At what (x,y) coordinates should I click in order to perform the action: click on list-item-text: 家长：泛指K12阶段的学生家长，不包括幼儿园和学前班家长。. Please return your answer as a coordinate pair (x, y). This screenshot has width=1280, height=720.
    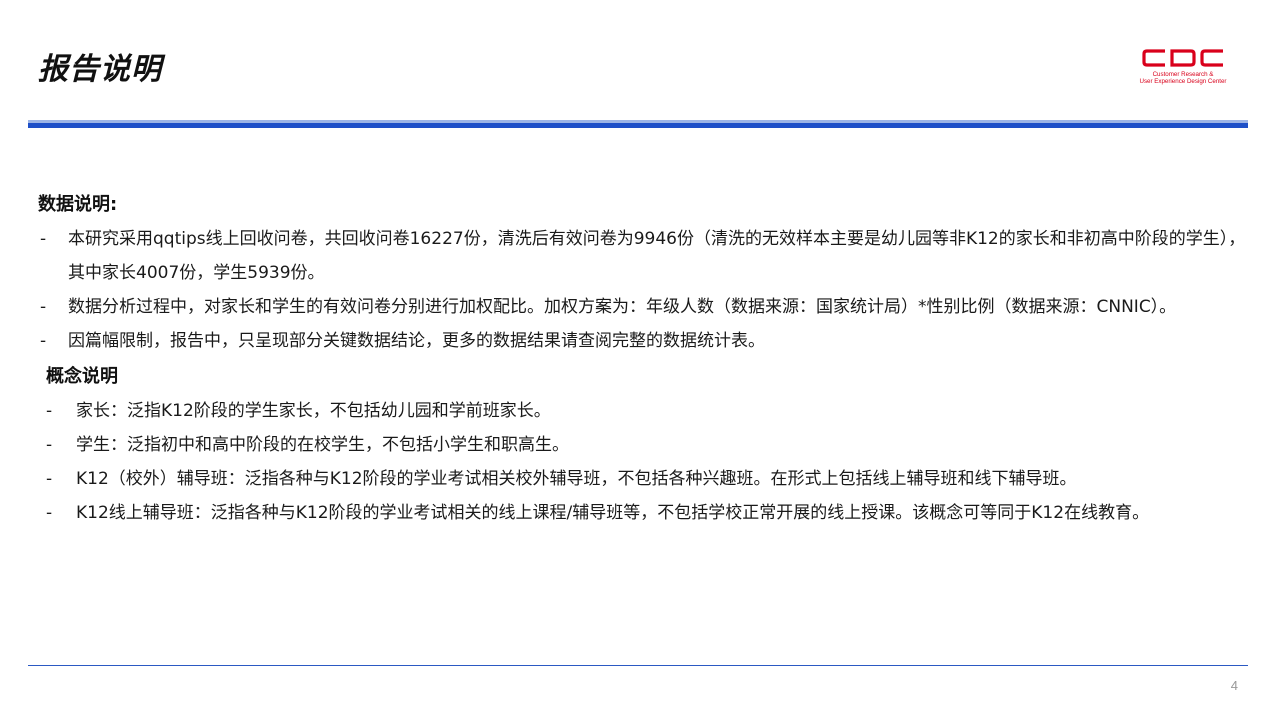
    Looking at the image, I should click on (313, 411).